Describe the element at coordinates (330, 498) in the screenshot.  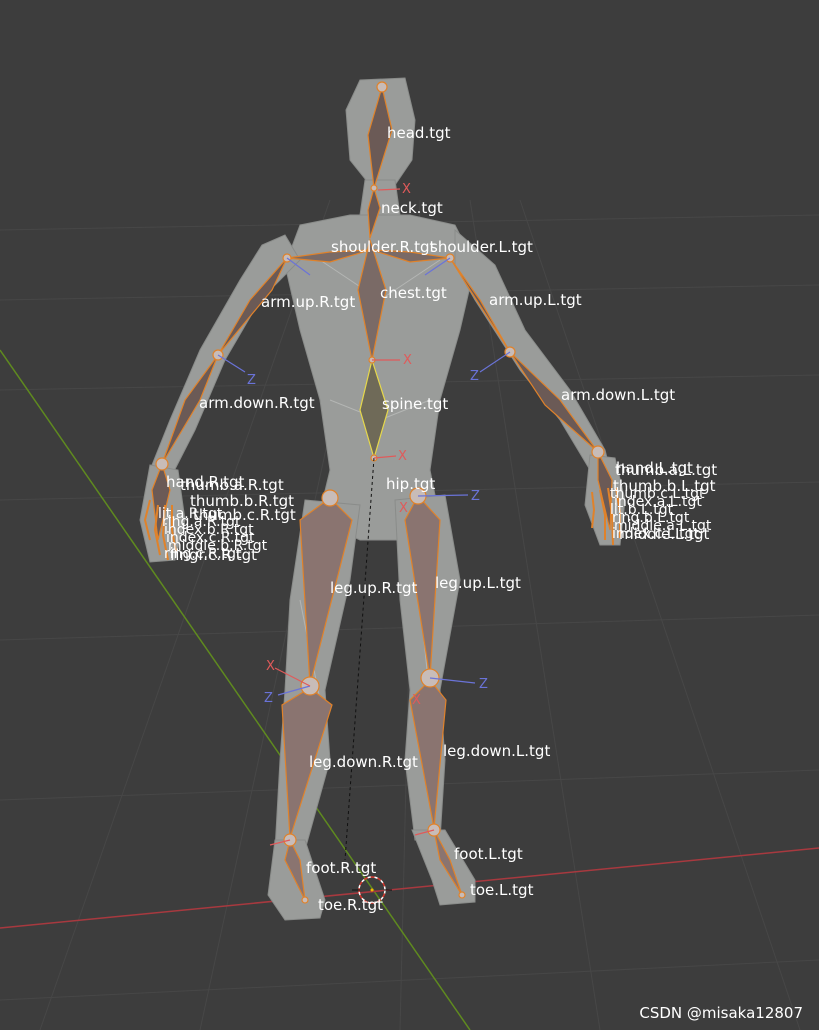
I see `joint-hip-r` at that location.